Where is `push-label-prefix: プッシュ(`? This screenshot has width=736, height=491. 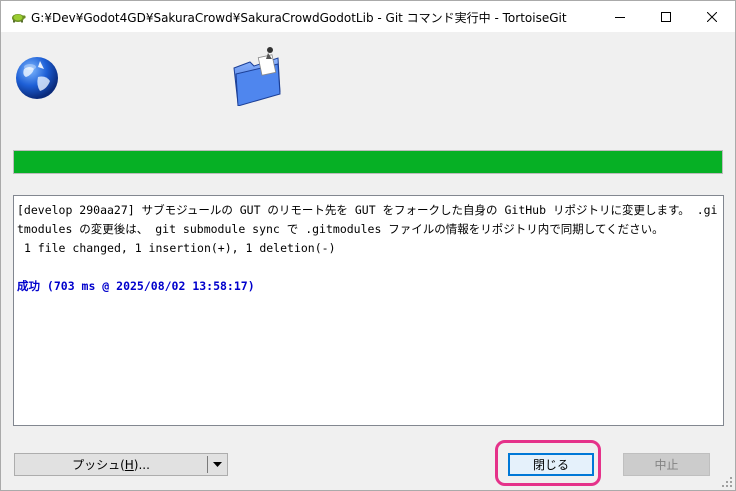 push-label-prefix: プッシュ( is located at coordinates (98, 465).